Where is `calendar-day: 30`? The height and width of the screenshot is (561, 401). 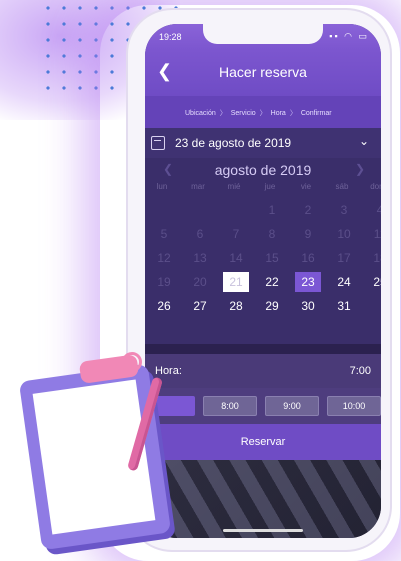
calendar-day: 30 is located at coordinates (308, 306).